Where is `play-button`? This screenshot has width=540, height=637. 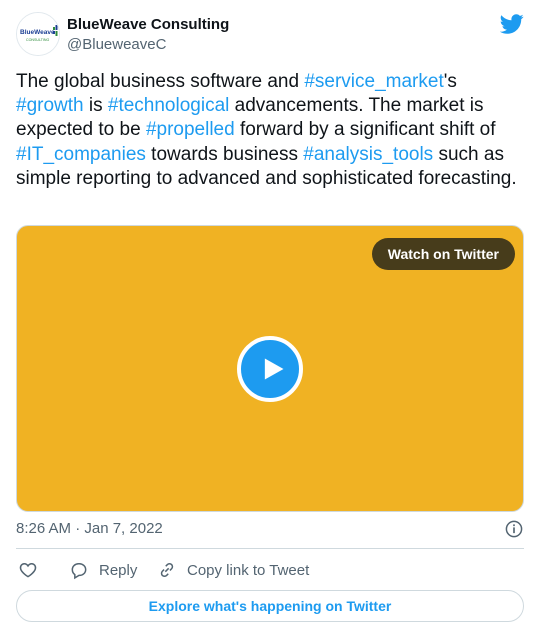 play-button is located at coordinates (270, 369).